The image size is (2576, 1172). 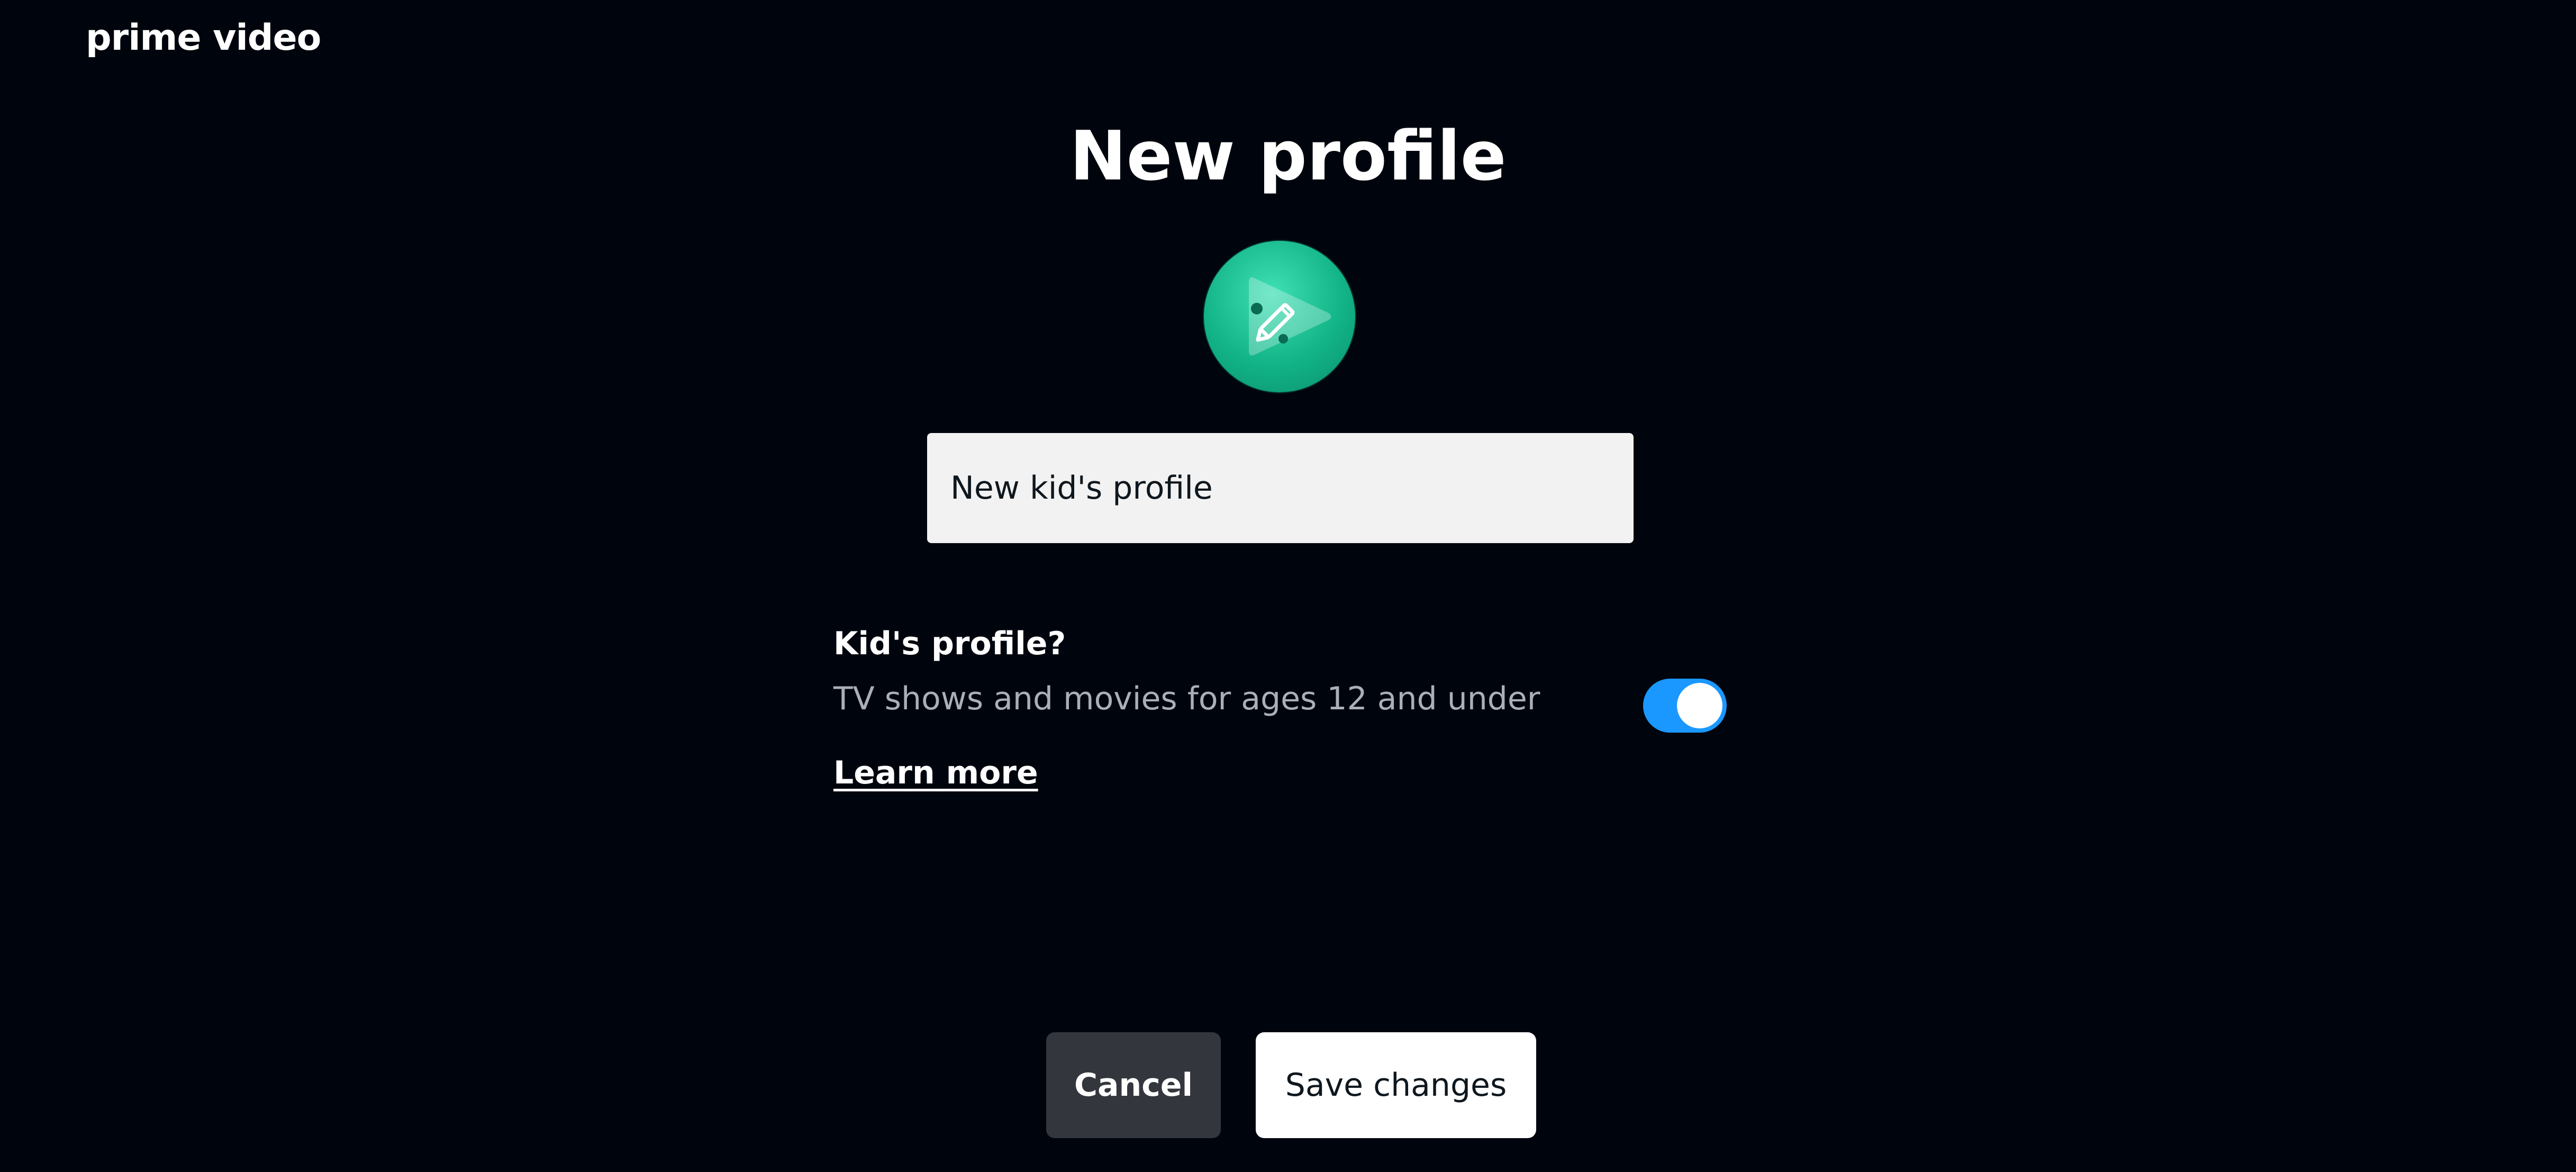 I want to click on toggle-knob, so click(x=1699, y=706).